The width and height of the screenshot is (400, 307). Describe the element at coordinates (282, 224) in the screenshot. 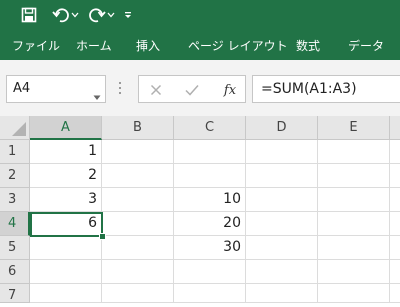

I see `cell-d4` at that location.